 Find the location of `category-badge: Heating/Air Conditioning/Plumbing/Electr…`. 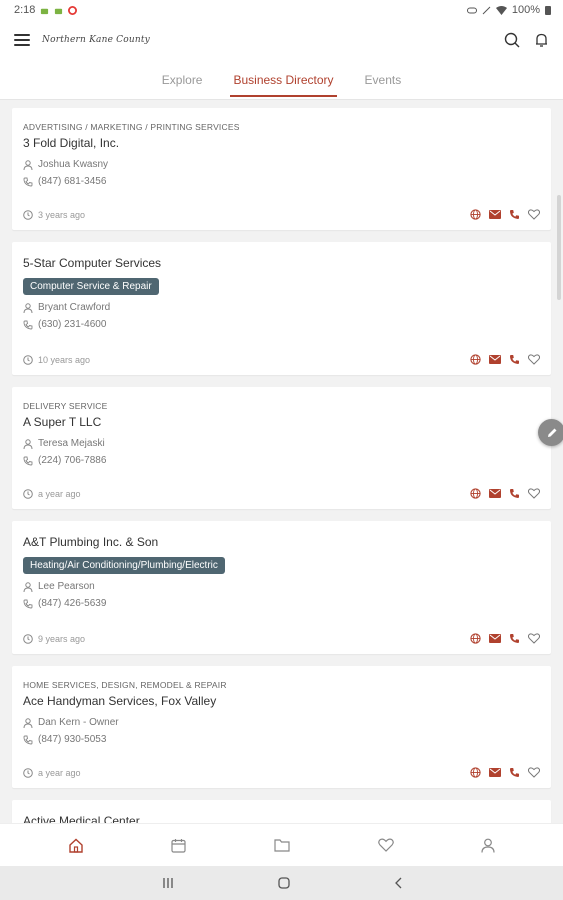

category-badge: Heating/Air Conditioning/Plumbing/Electr… is located at coordinates (124, 565).